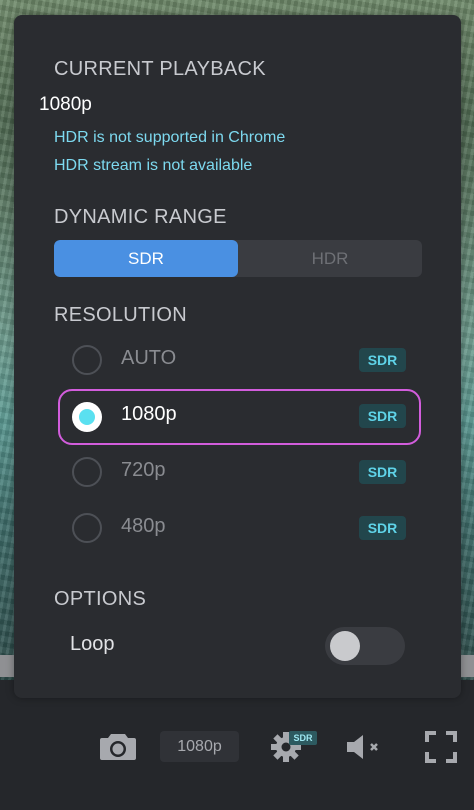 This screenshot has height=810, width=474. What do you see at coordinates (199, 746) in the screenshot?
I see `quality-button: 1080p` at bounding box center [199, 746].